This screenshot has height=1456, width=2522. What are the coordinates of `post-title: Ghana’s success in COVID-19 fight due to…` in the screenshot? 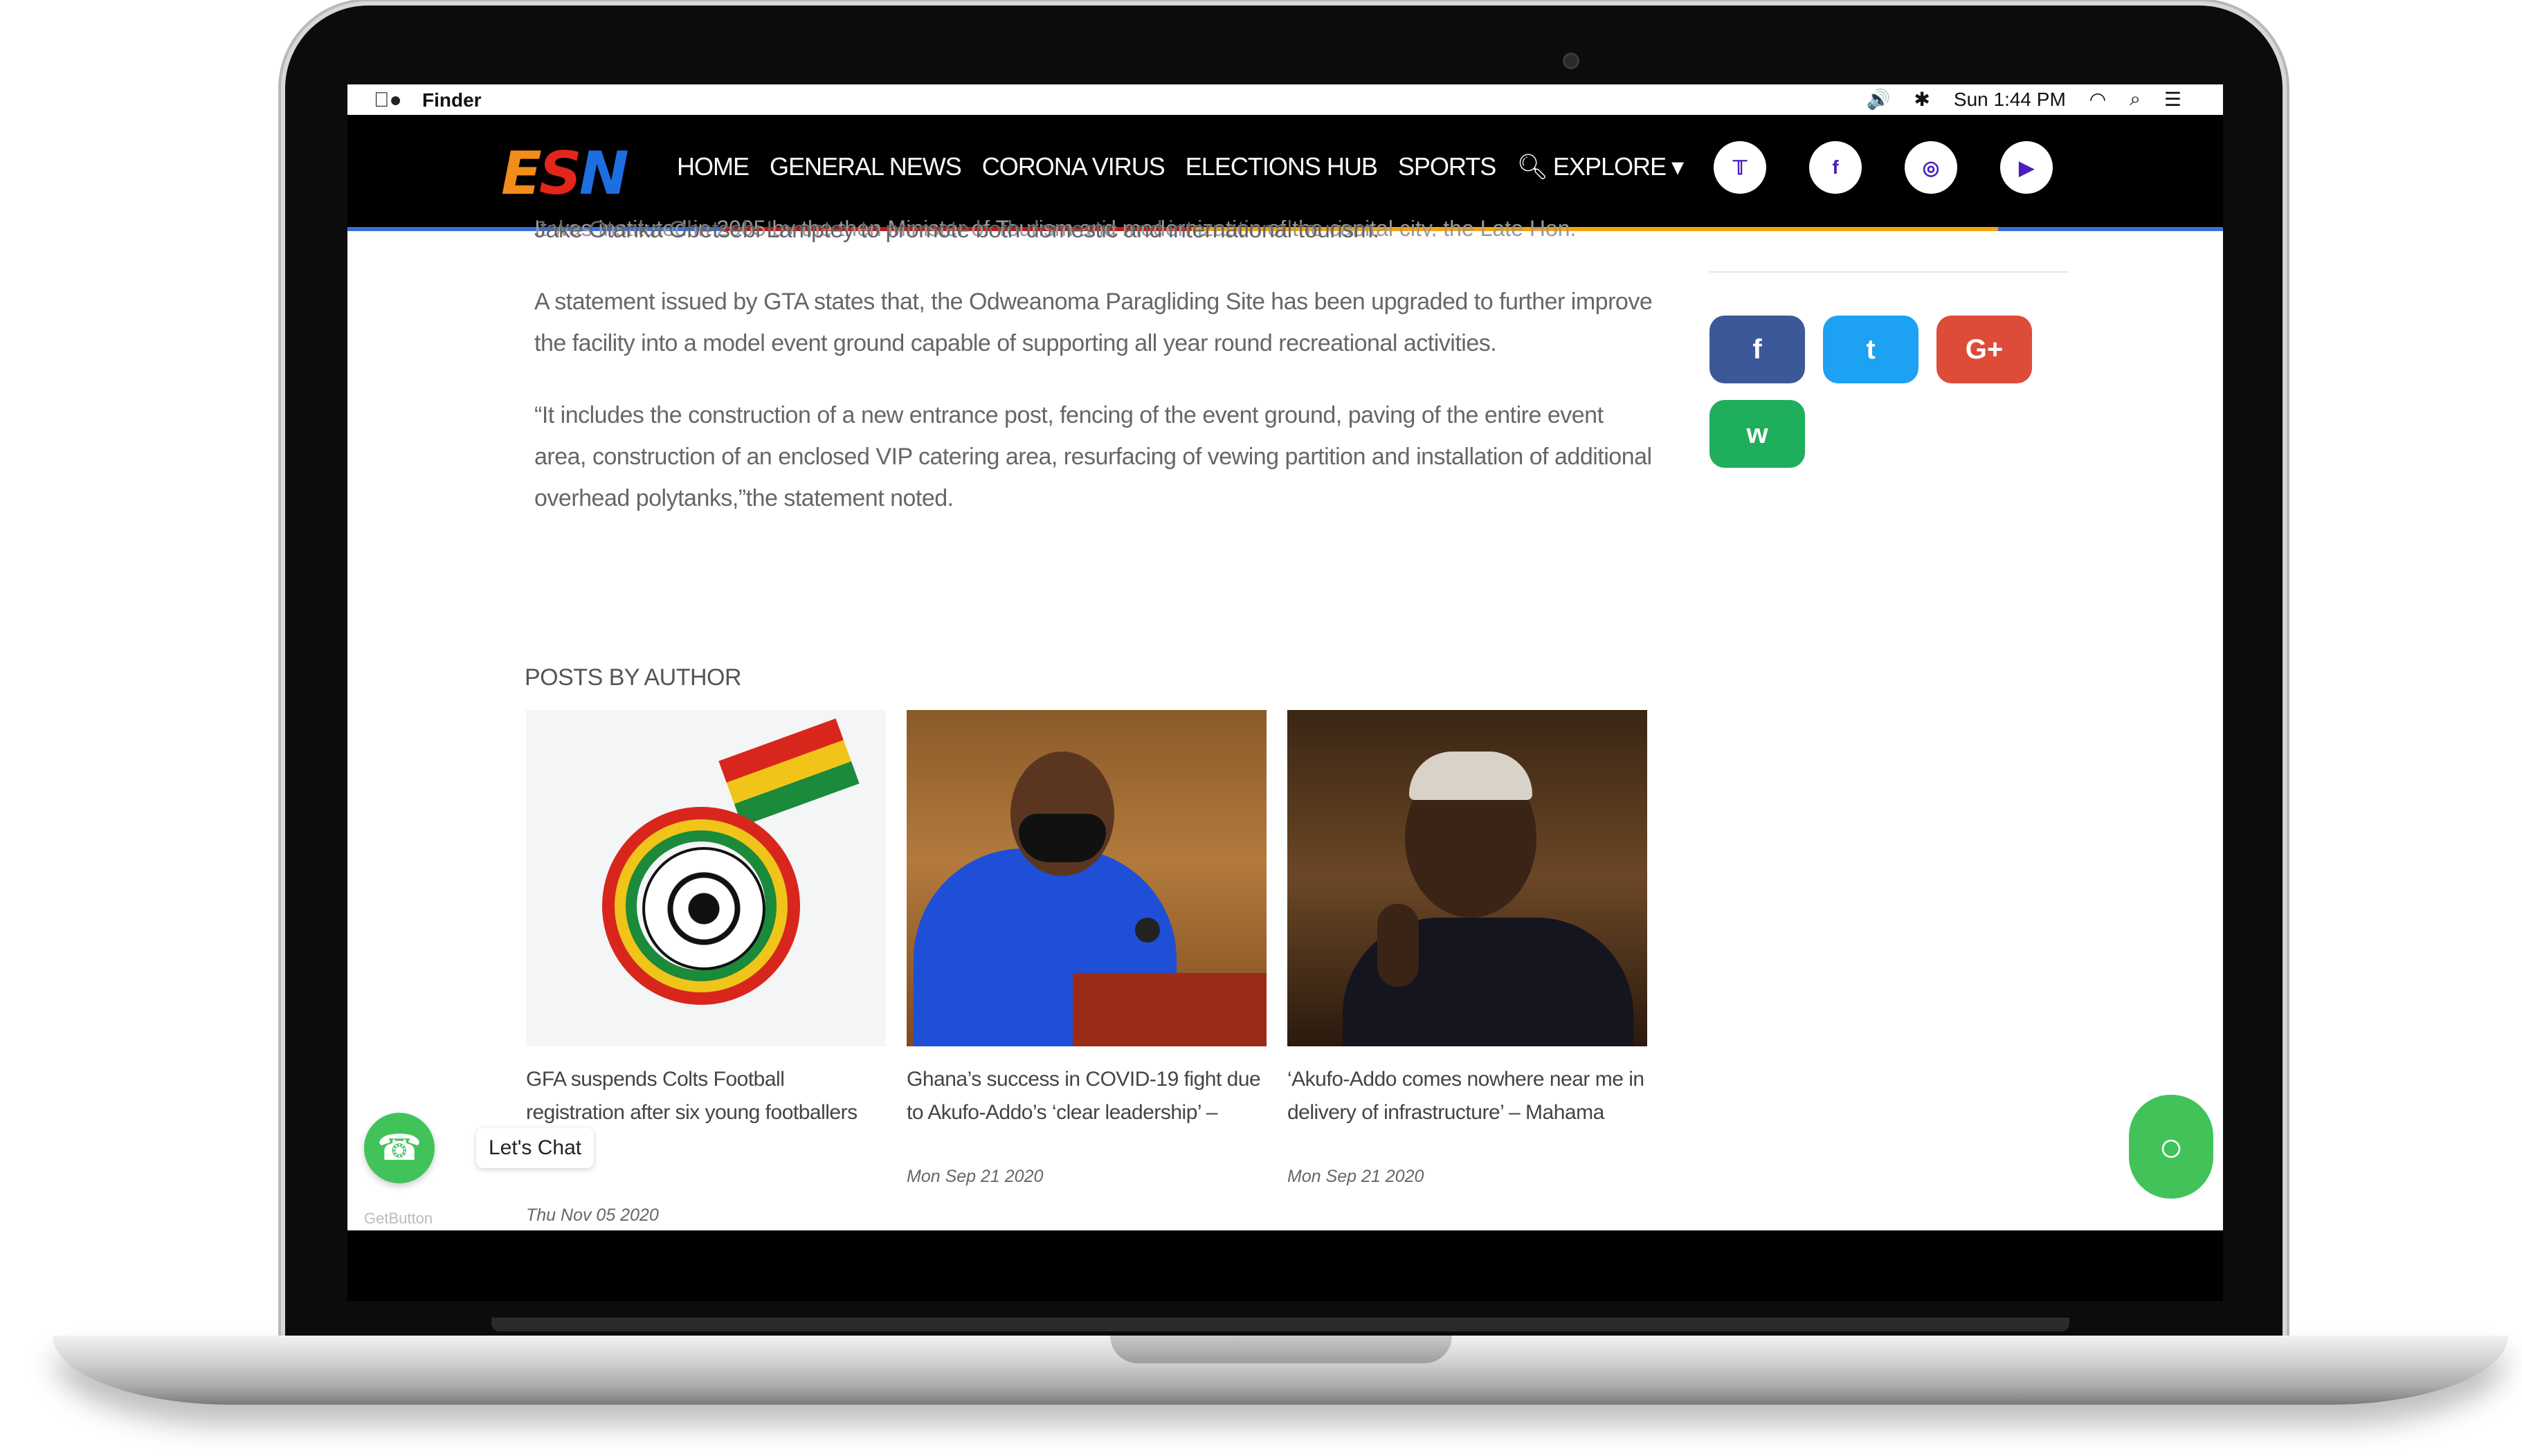 It's located at (1087, 1096).